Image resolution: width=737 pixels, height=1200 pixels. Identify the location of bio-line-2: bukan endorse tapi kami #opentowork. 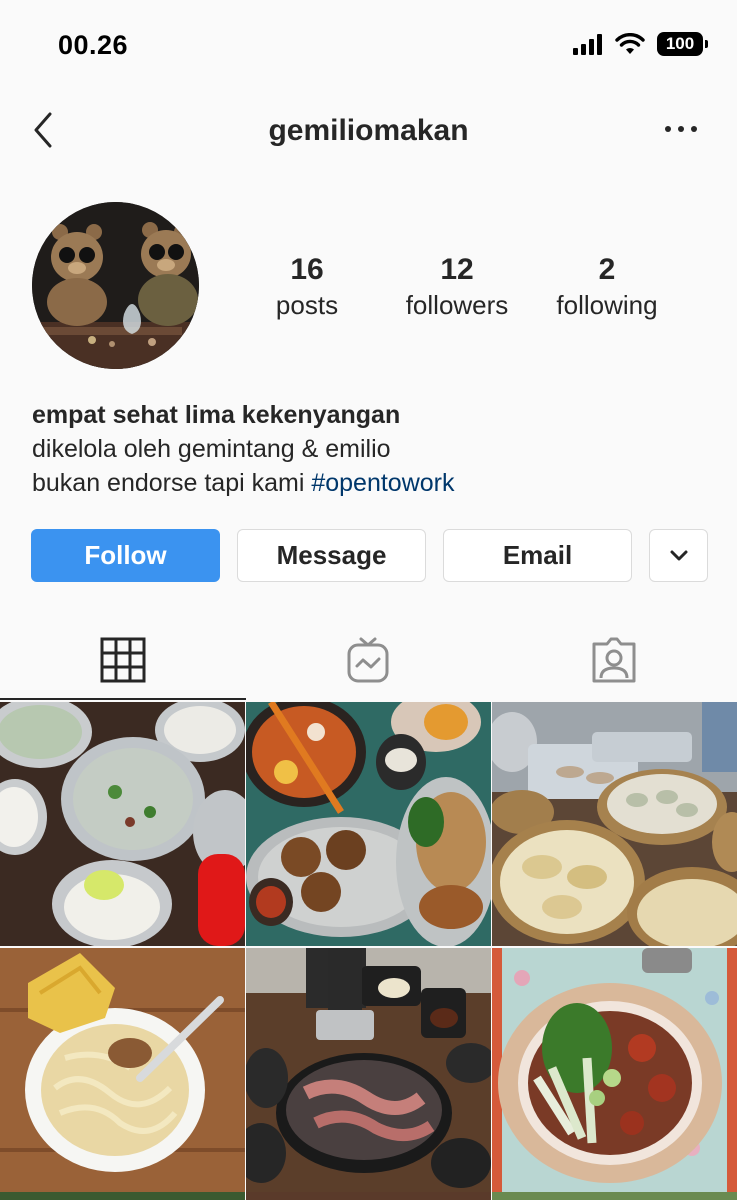
(372, 483).